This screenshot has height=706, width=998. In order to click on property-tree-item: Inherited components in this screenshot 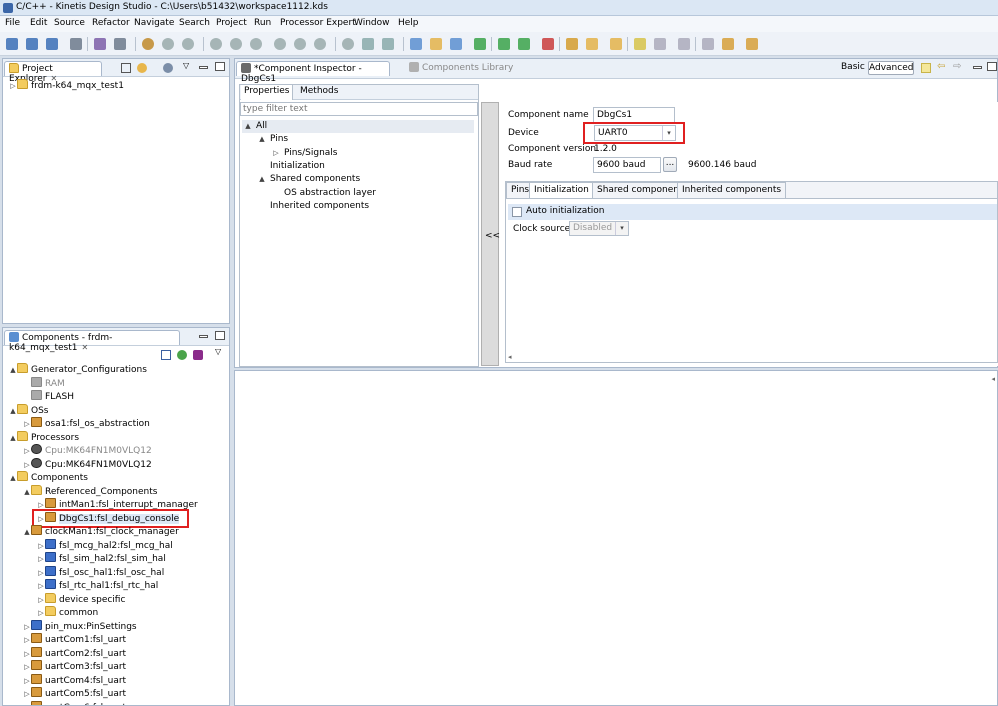, I will do `click(313, 206)`.